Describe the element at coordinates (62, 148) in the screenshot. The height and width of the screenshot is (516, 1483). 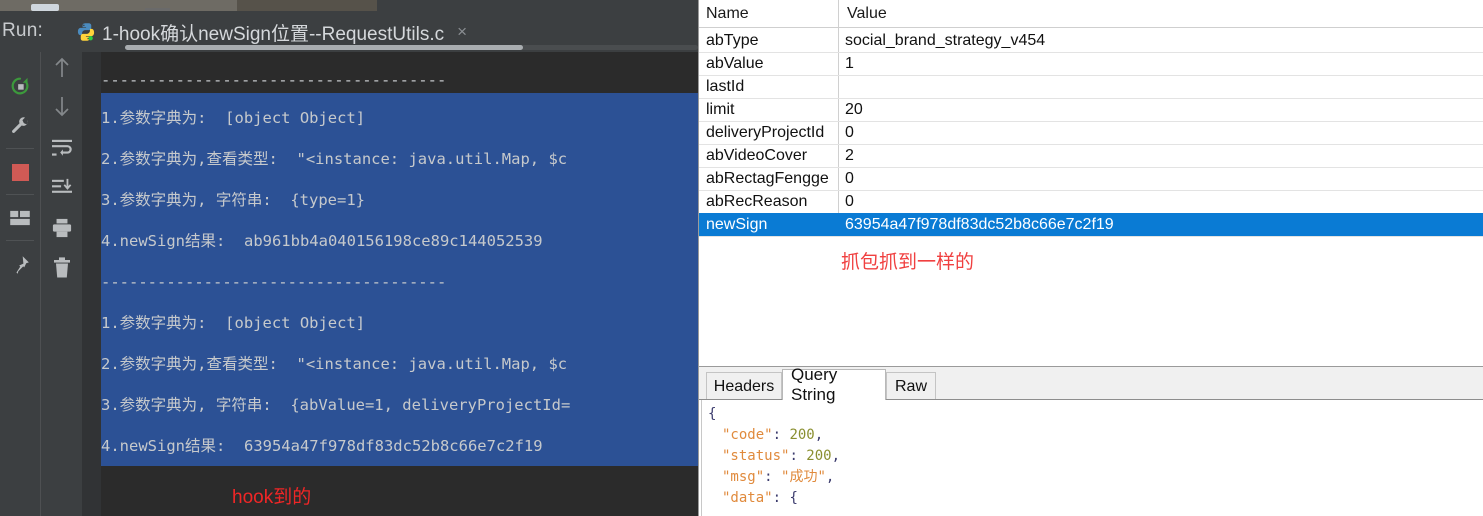
I see `soft-wrap-icon` at that location.